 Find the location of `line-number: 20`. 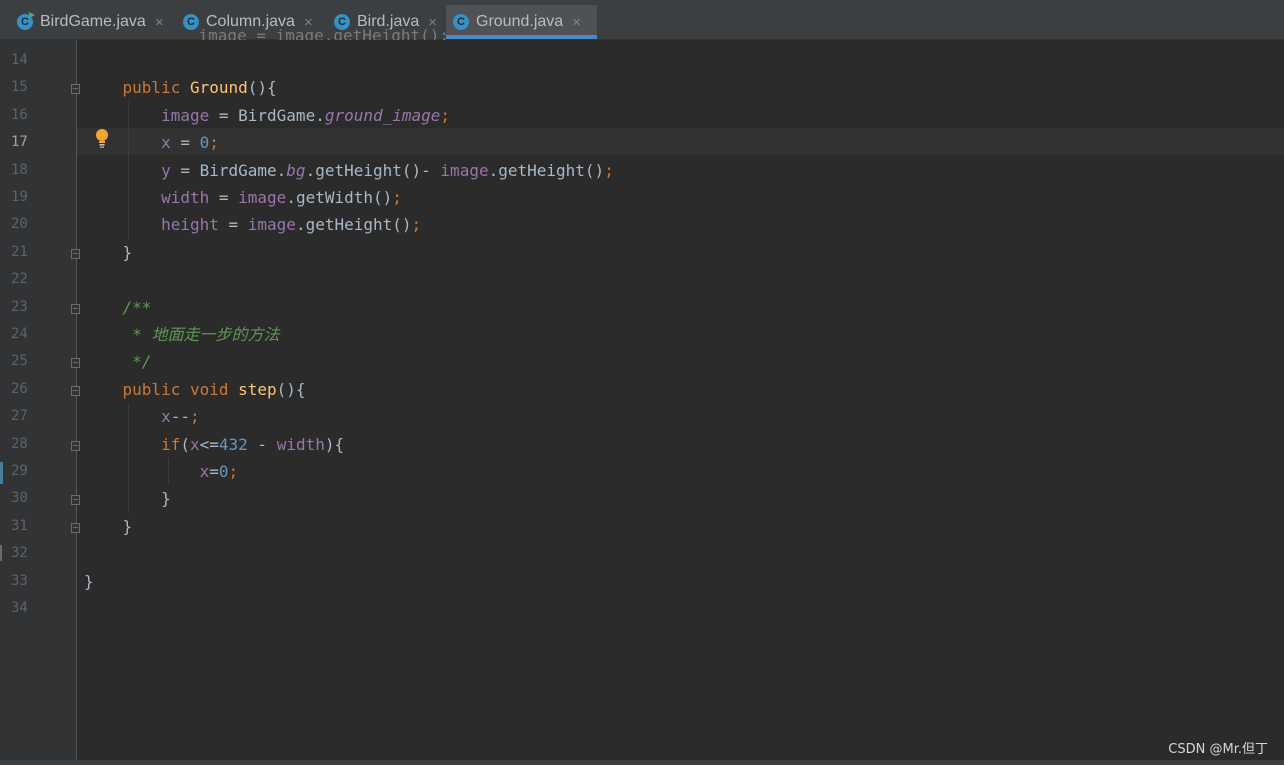

line-number: 20 is located at coordinates (19, 224).